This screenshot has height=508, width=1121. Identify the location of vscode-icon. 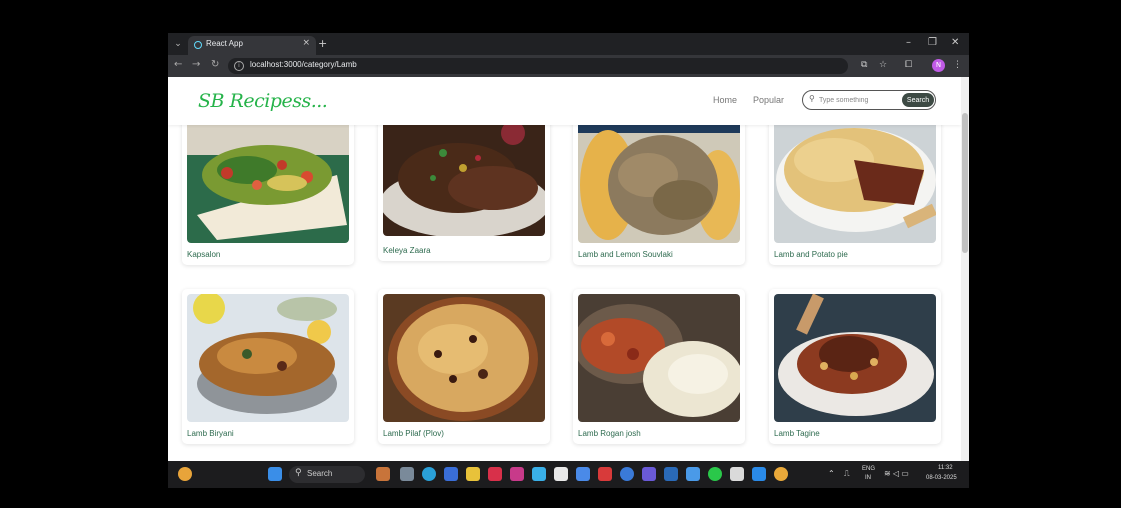
(759, 474).